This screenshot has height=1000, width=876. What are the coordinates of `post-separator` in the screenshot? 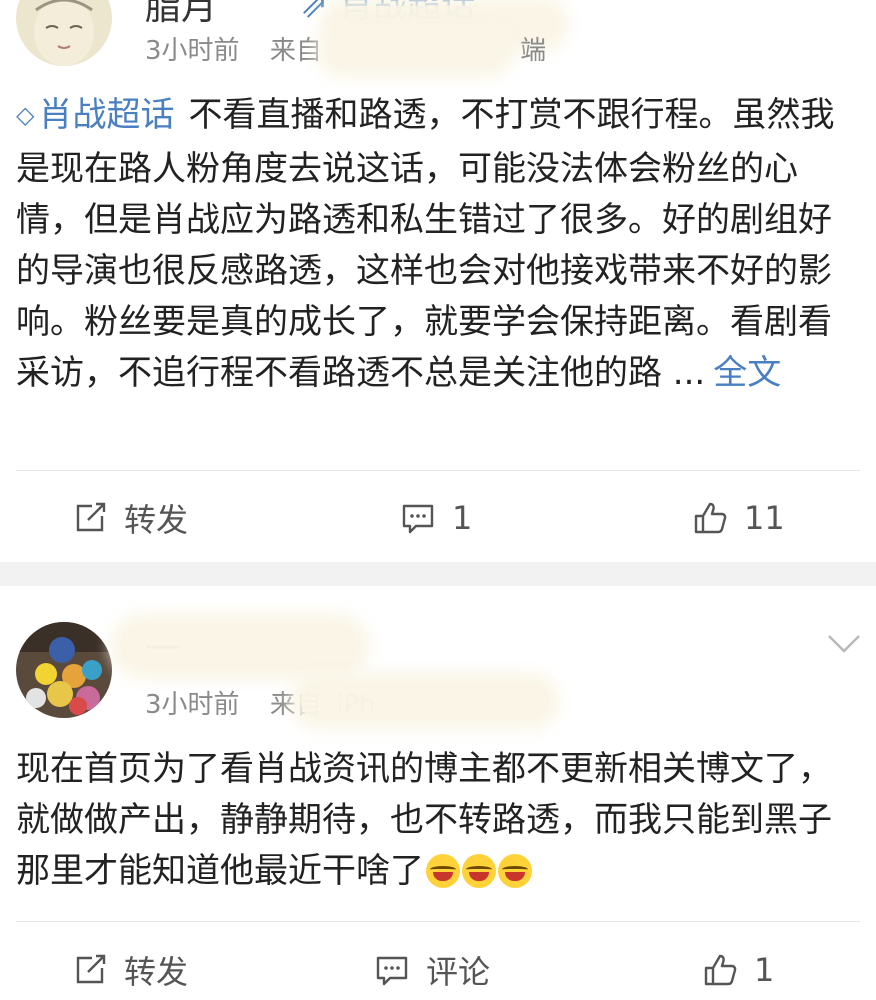 It's located at (438, 574).